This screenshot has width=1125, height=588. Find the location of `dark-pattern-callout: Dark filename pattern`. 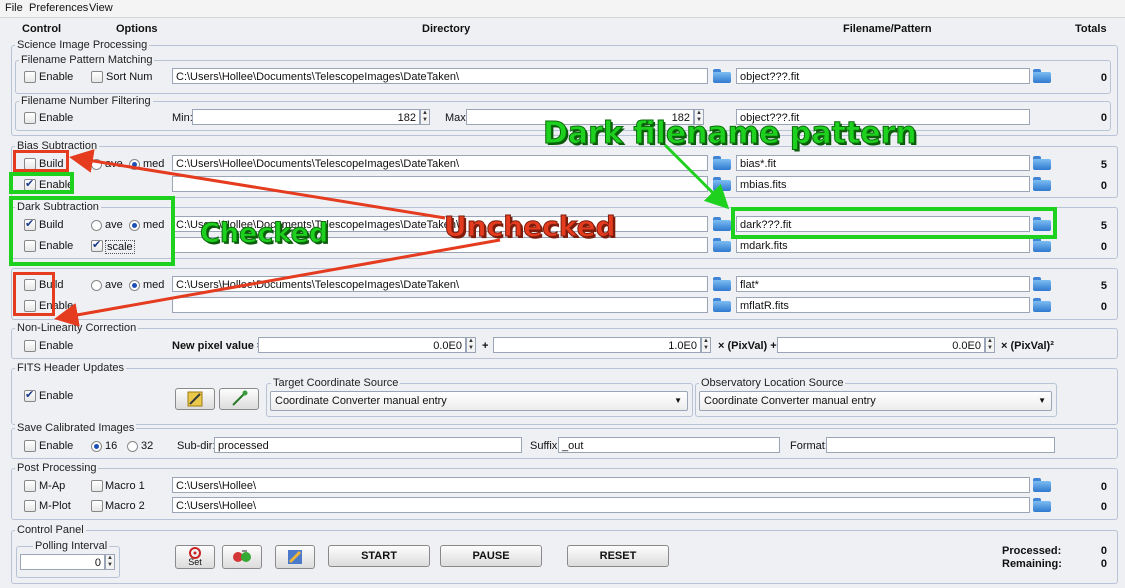

dark-pattern-callout: Dark filename pattern is located at coordinates (730, 134).